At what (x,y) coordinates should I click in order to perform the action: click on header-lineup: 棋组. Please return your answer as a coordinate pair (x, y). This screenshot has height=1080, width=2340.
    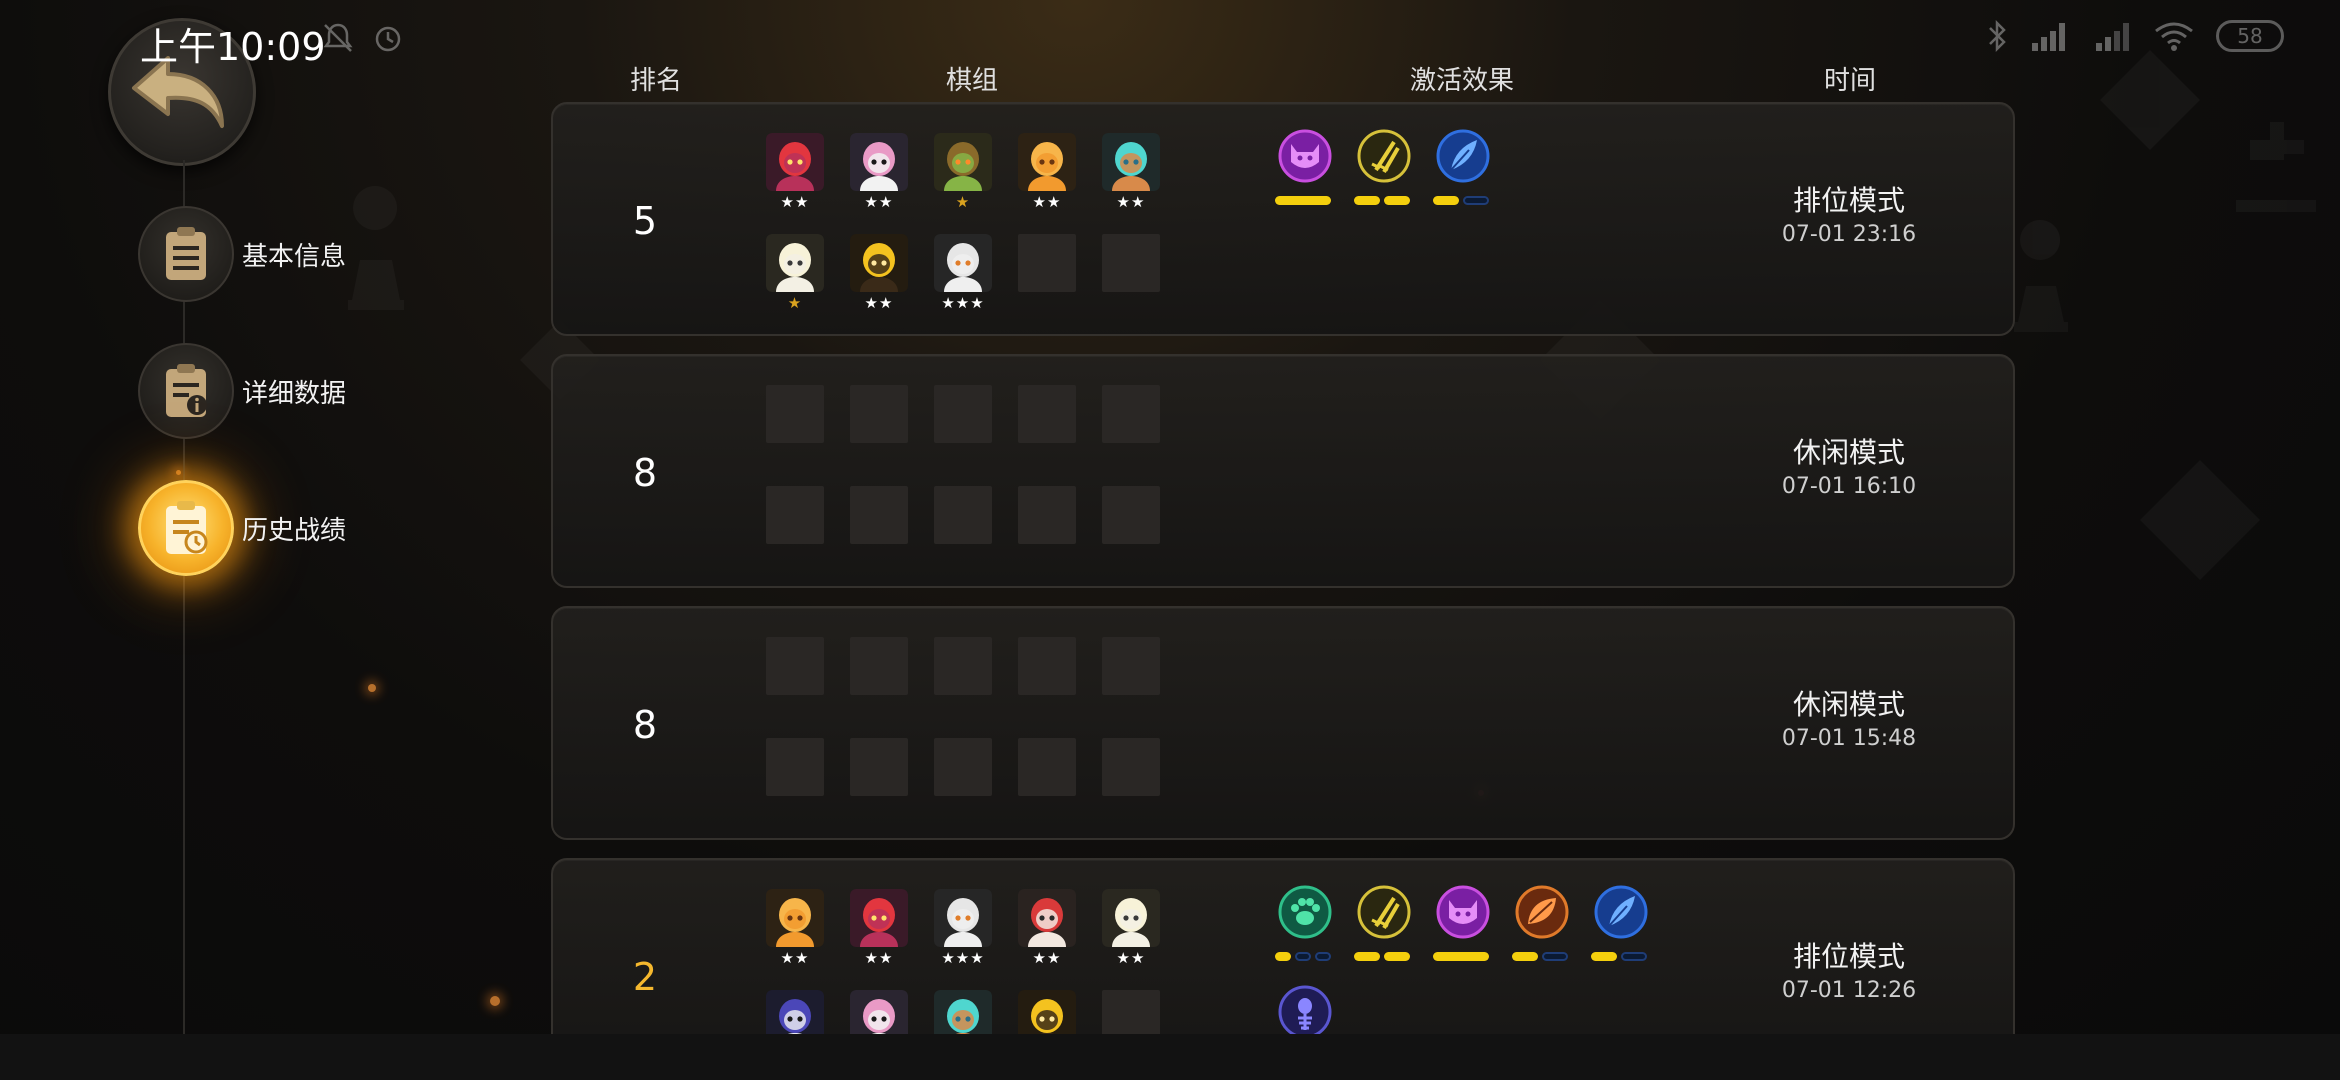
    Looking at the image, I should click on (972, 81).